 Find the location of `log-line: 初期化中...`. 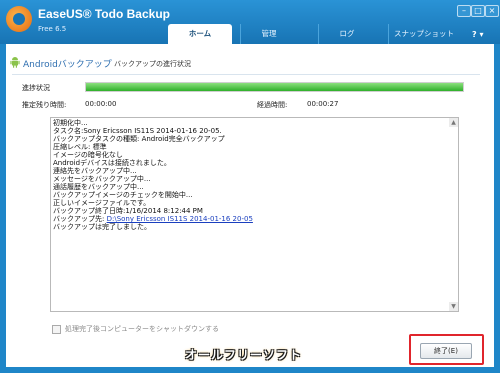

log-line: 初期化中... is located at coordinates (70, 123).